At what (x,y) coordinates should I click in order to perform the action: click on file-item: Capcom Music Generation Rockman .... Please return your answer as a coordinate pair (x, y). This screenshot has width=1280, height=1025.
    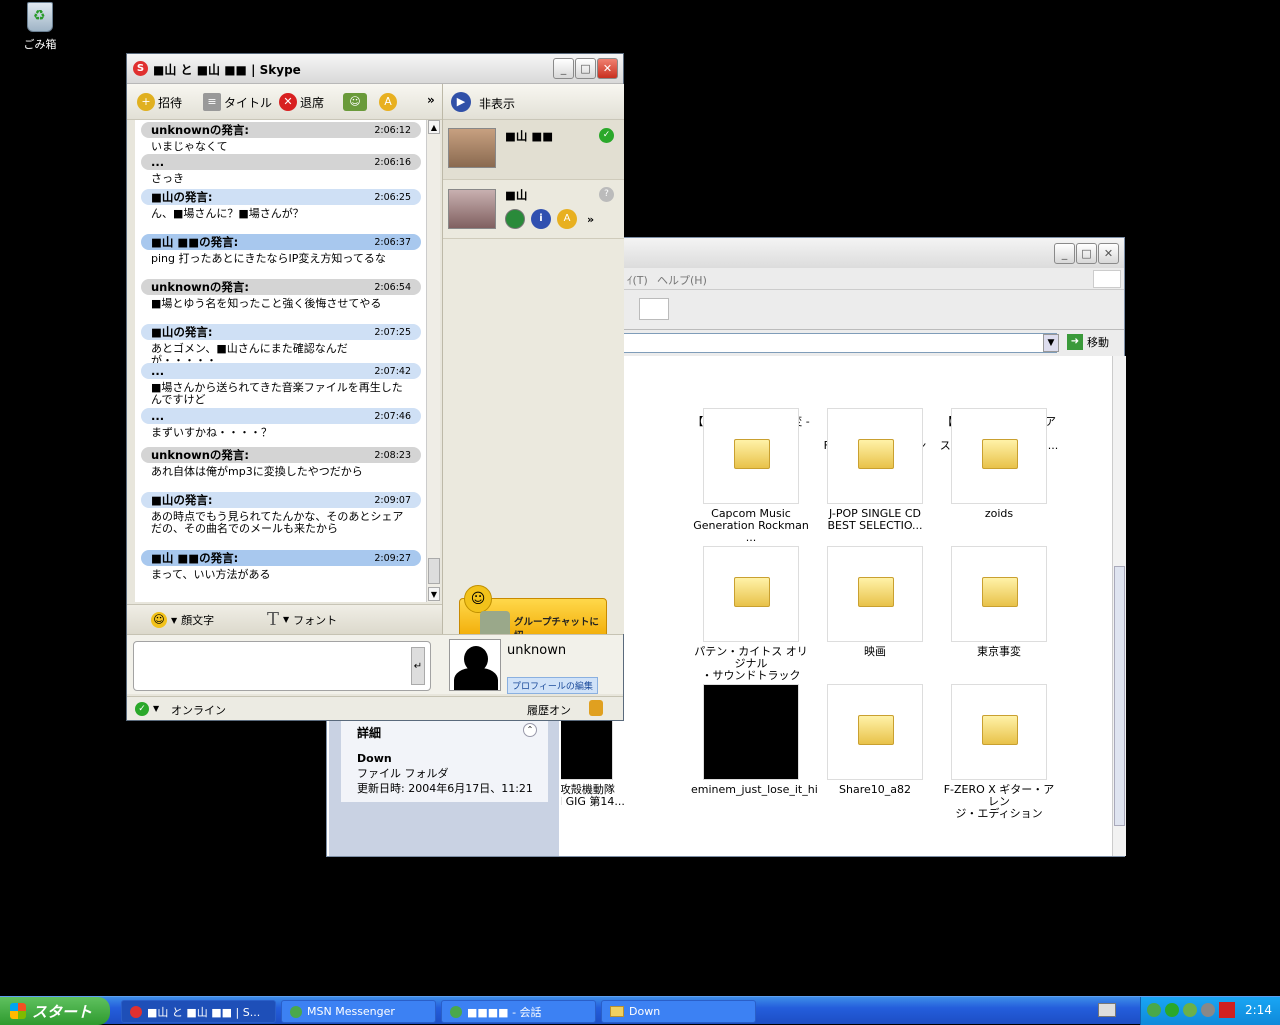
    Looking at the image, I should click on (751, 476).